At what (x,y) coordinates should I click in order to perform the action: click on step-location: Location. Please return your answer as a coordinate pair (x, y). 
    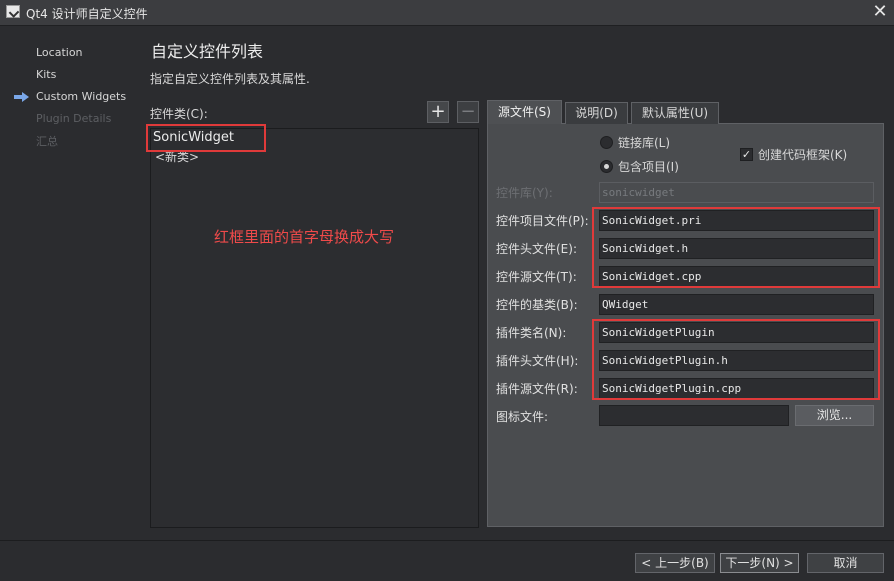
    Looking at the image, I should click on (59, 52).